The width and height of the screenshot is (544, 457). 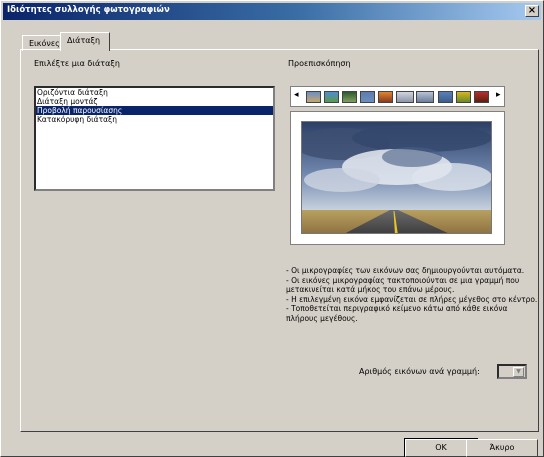 I want to click on layout-heading: Επιλέξτε μια διάταξη, so click(x=77, y=63).